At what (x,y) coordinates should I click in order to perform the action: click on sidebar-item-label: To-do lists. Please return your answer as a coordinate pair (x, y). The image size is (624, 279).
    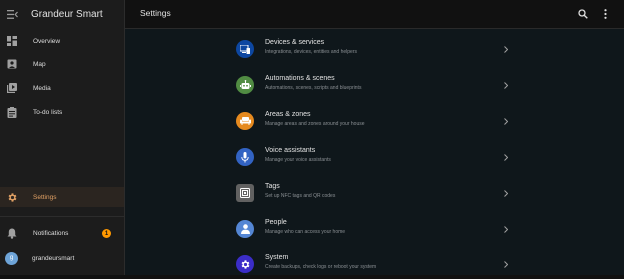
    Looking at the image, I should click on (48, 112).